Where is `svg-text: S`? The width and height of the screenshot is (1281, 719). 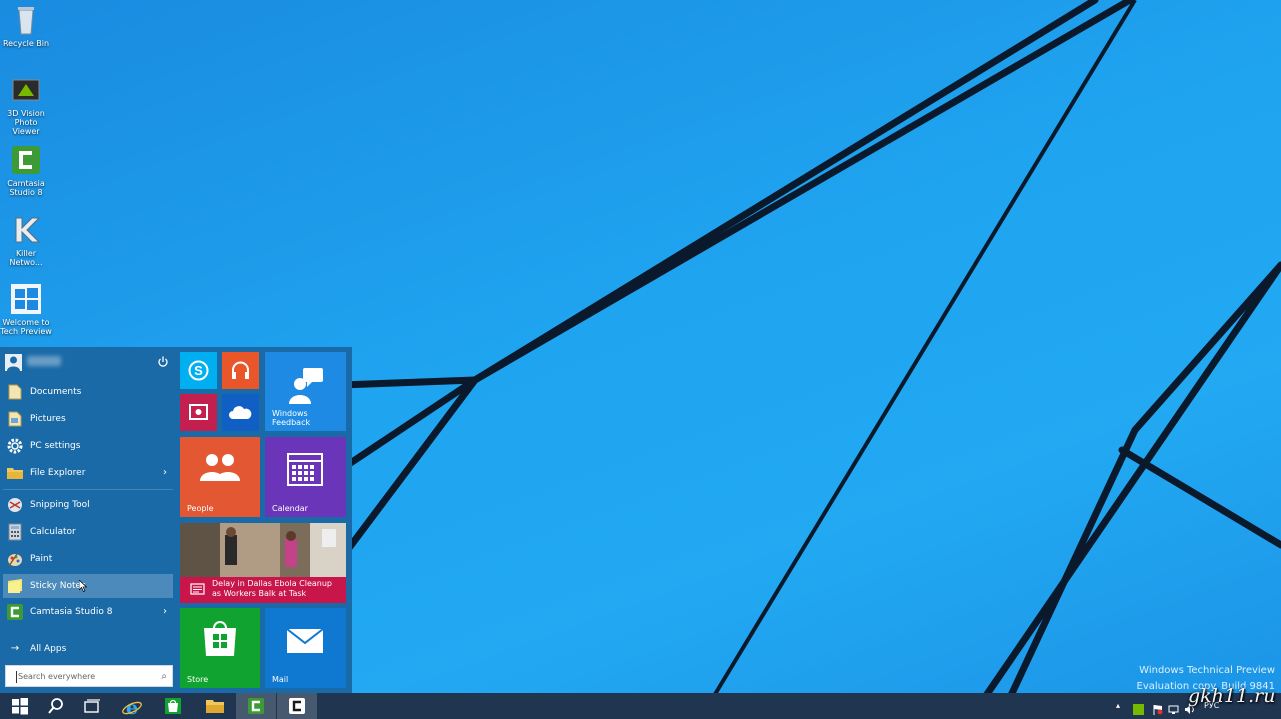 svg-text: S is located at coordinates (198, 370).